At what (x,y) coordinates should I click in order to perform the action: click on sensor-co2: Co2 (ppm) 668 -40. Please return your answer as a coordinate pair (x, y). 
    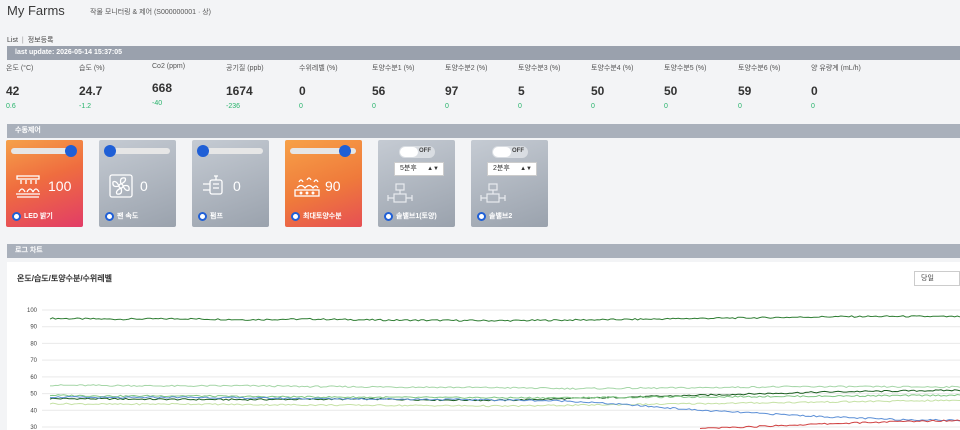
    Looking at the image, I should click on (189, 85).